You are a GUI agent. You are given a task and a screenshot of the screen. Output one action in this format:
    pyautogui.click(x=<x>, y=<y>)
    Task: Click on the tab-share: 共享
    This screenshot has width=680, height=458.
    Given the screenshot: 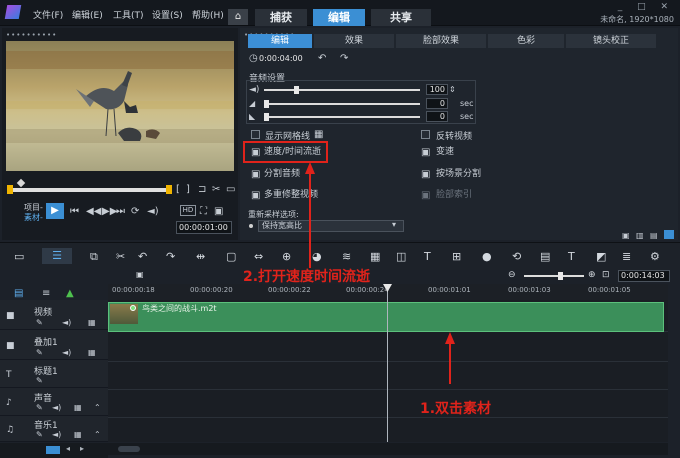 What is the action you would take?
    pyautogui.click(x=401, y=17)
    